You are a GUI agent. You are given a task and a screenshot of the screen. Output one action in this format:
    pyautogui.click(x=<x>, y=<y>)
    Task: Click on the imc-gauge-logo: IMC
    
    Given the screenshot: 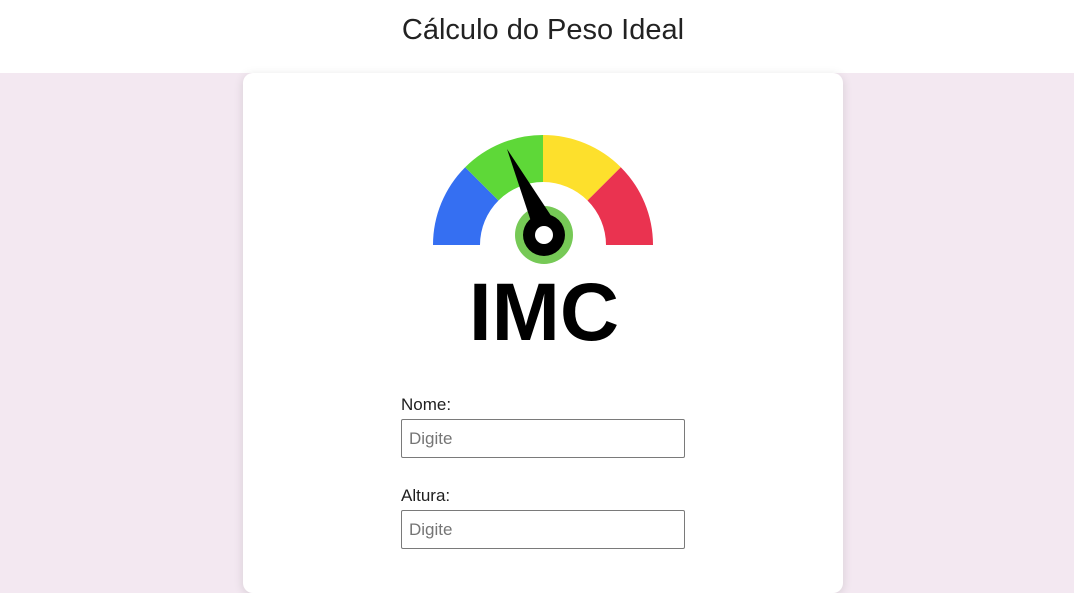 What is the action you would take?
    pyautogui.click(x=543, y=239)
    